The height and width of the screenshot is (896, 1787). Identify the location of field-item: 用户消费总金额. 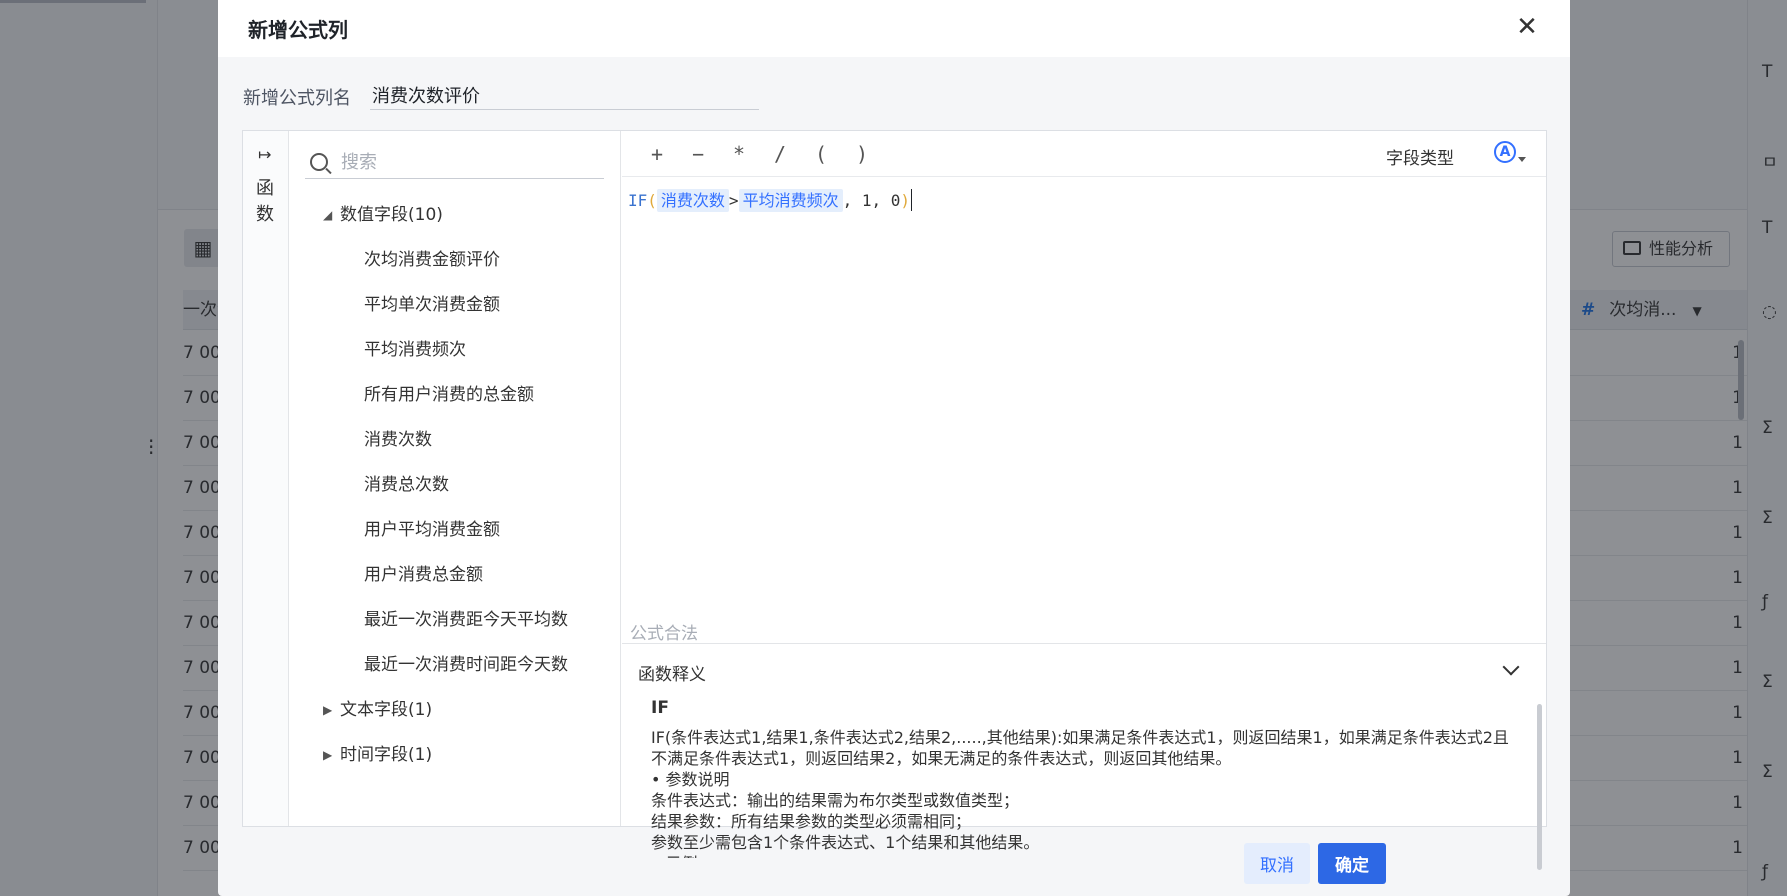
(455, 575).